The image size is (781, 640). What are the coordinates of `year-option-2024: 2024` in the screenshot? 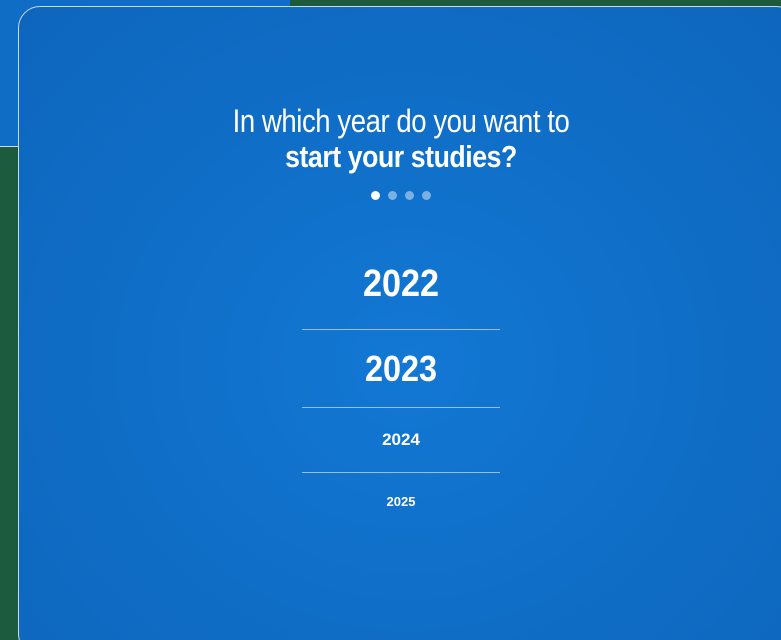 It's located at (401, 440).